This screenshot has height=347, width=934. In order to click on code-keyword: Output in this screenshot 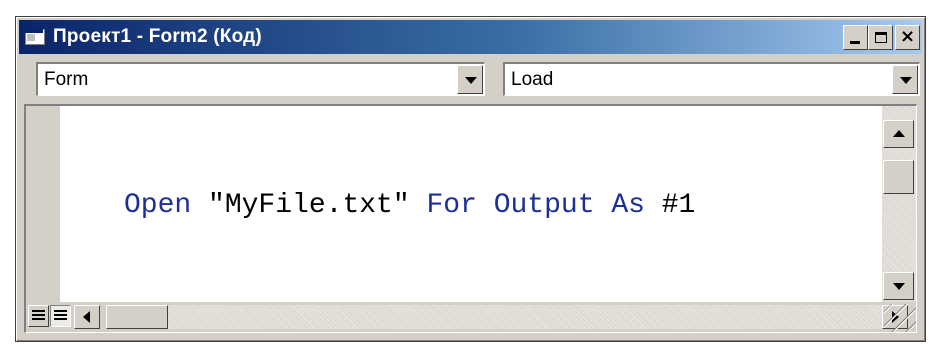, I will do `click(544, 205)`.